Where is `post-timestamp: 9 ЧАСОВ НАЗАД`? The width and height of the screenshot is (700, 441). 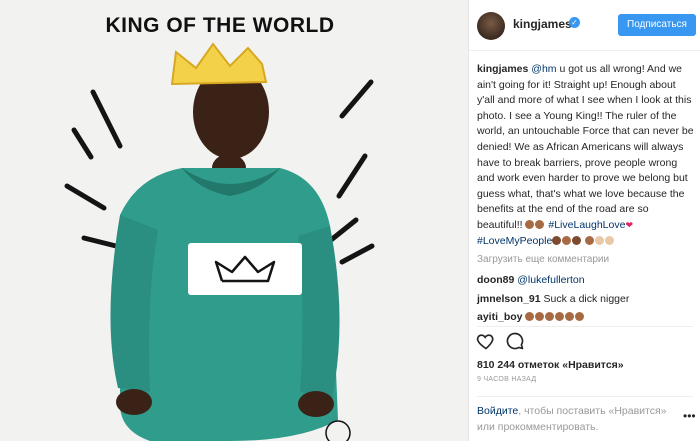 post-timestamp: 9 ЧАСОВ НАЗАД is located at coordinates (507, 379).